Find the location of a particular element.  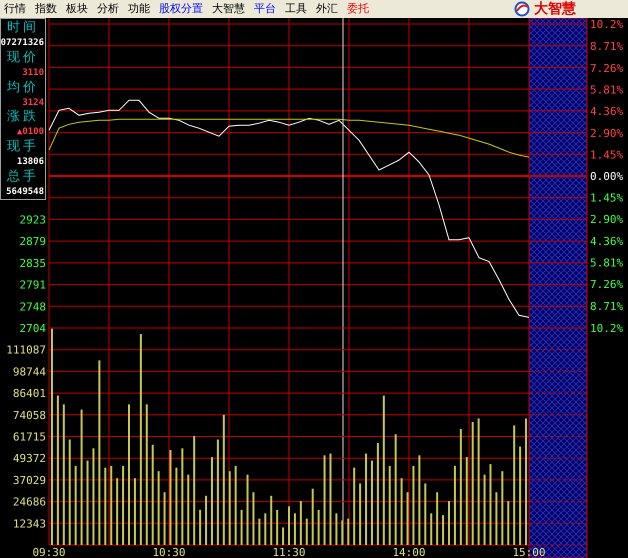

volume-axis-label: 98744 is located at coordinates (29, 371).